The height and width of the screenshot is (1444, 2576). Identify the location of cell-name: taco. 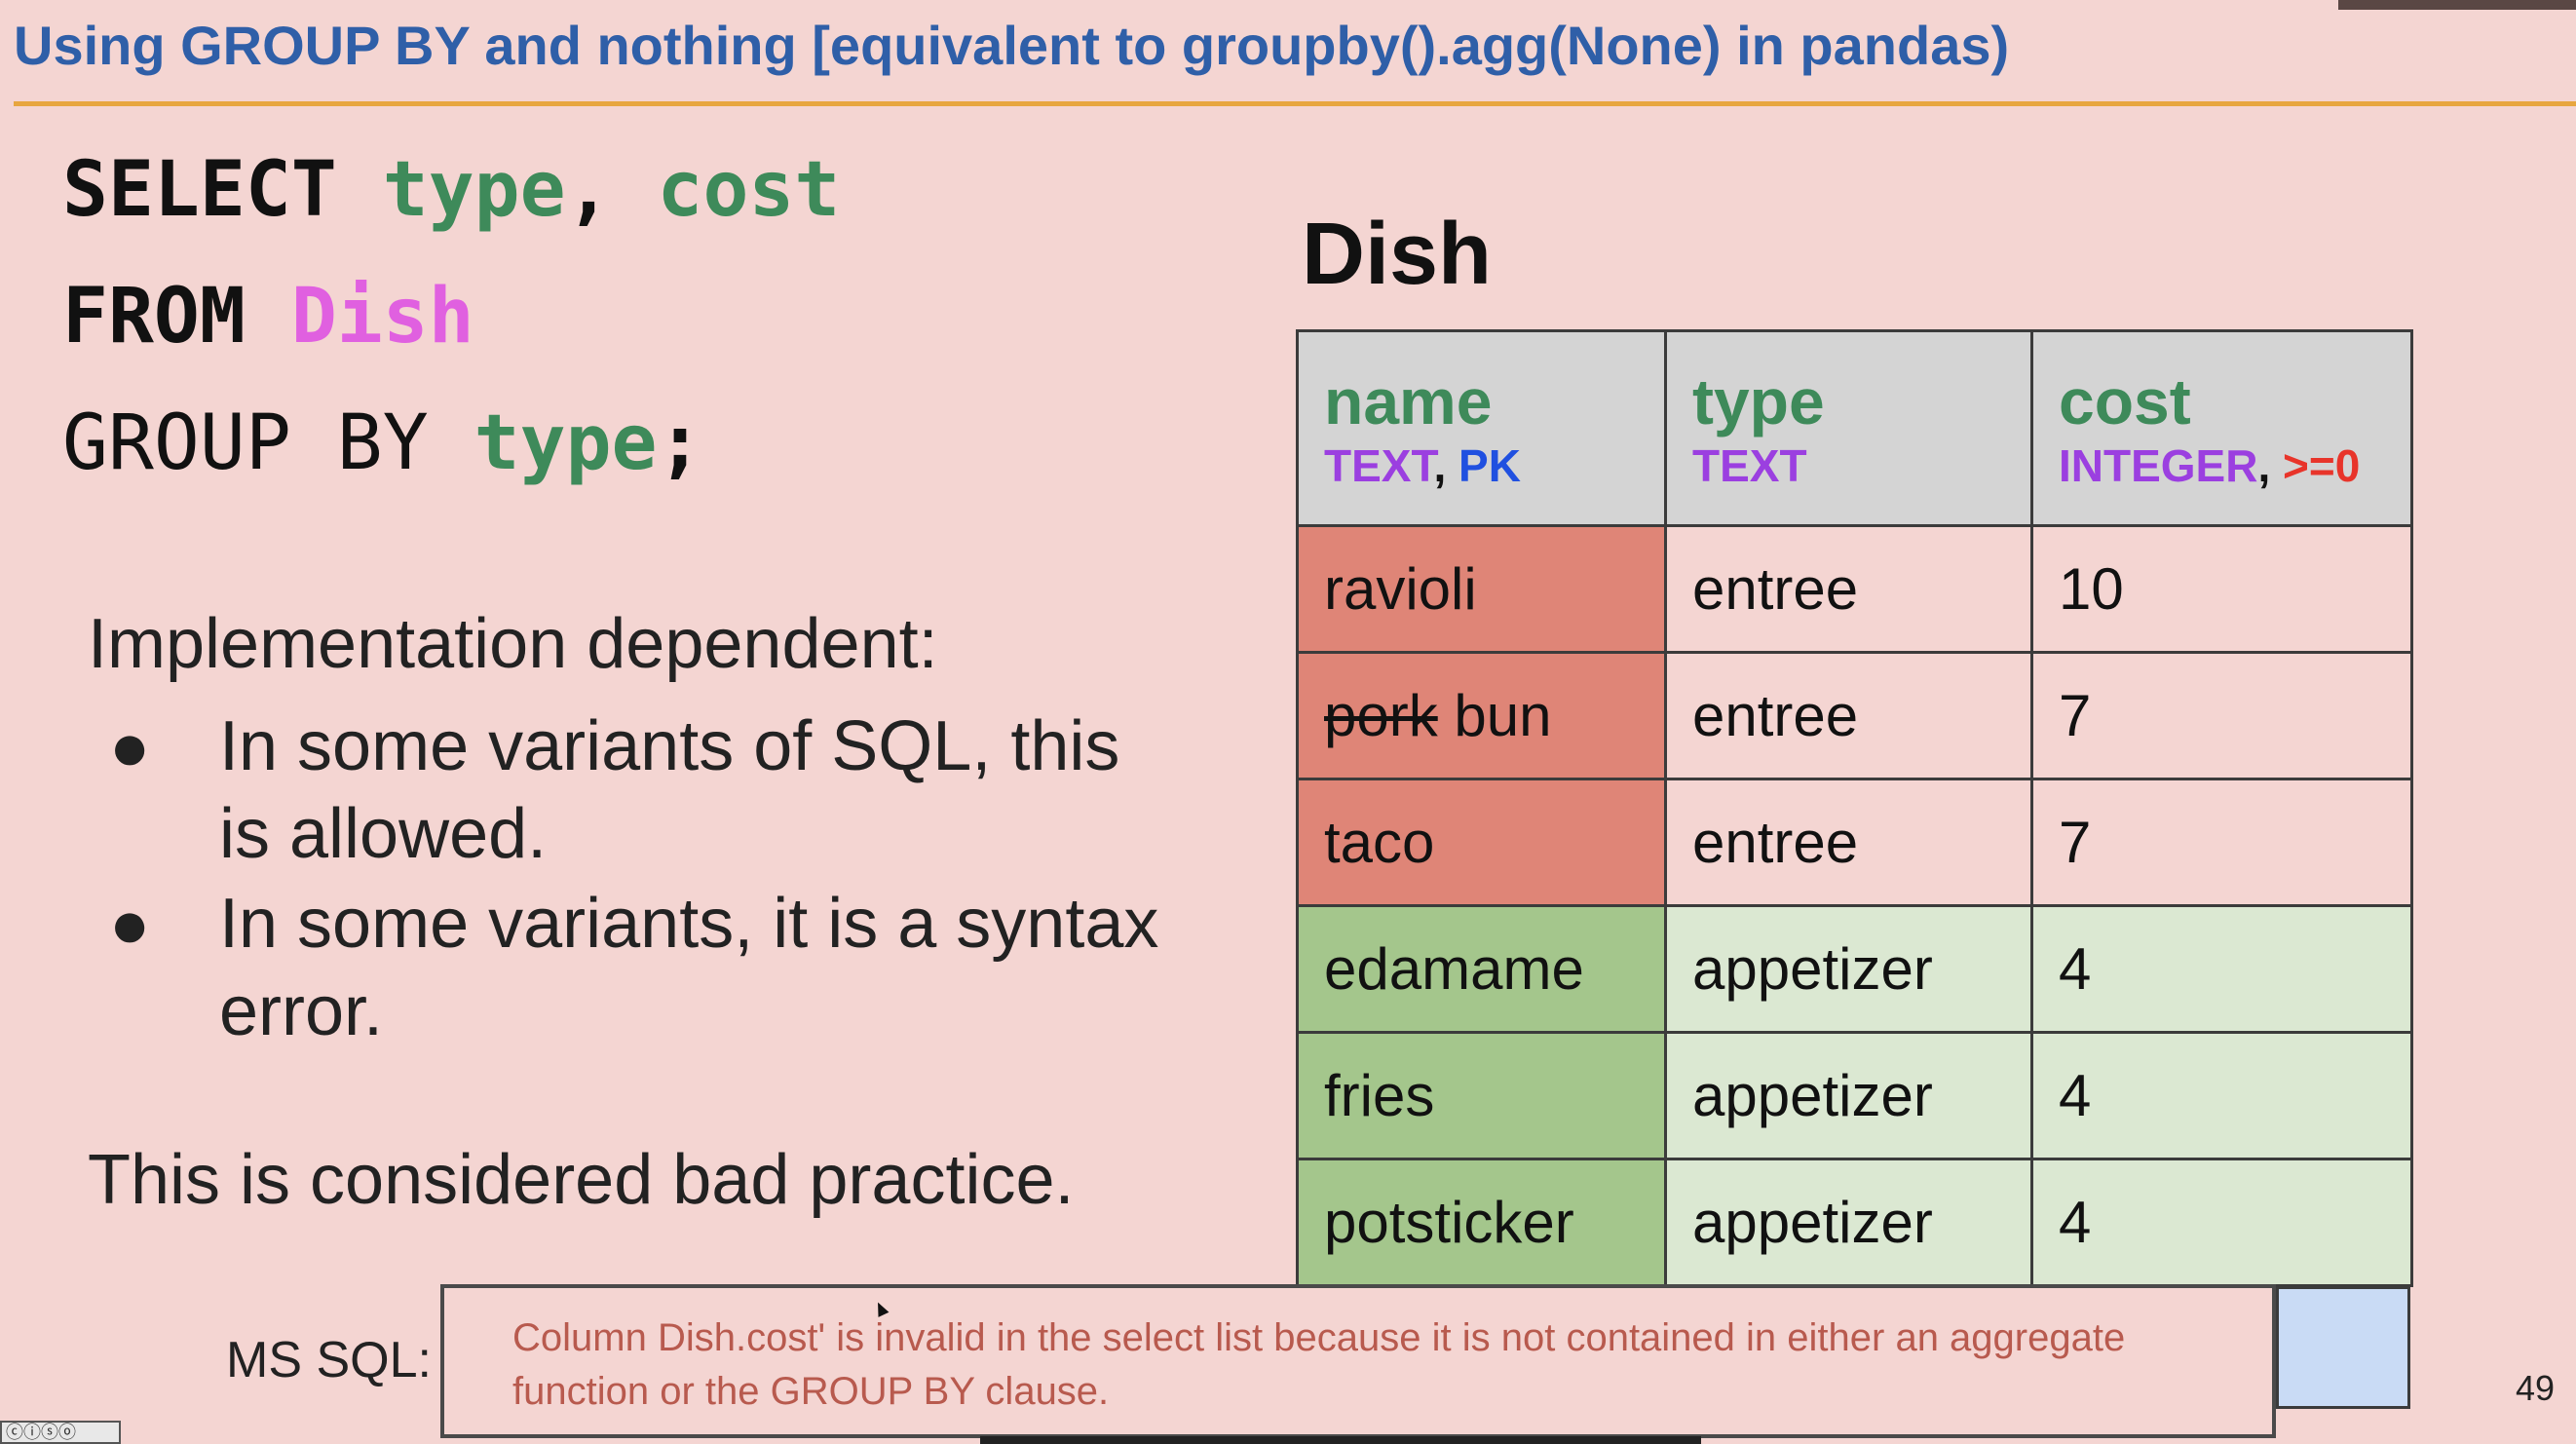
(1481, 843).